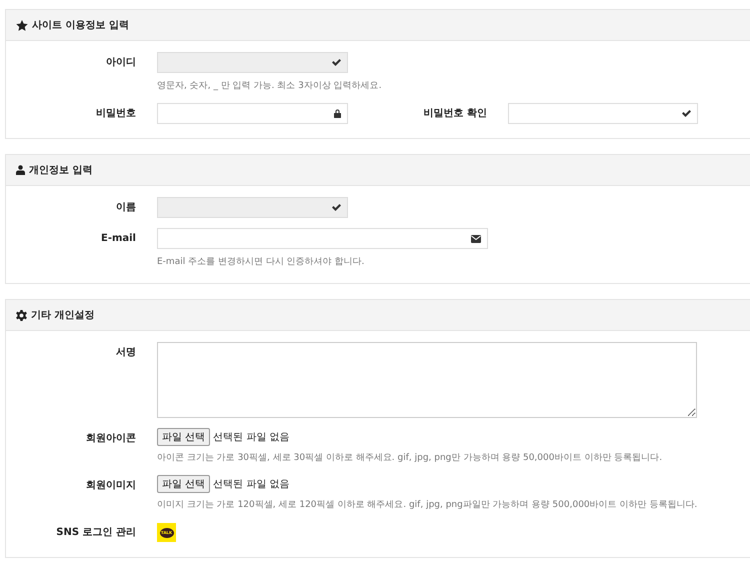  What do you see at coordinates (60, 170) in the screenshot?
I see `section-title: 개인정보 입력` at bounding box center [60, 170].